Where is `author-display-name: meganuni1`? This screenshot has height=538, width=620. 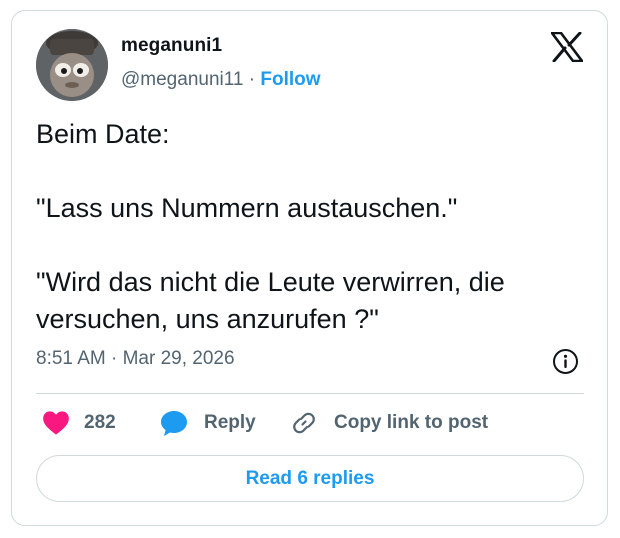 author-display-name: meganuni1 is located at coordinates (171, 46).